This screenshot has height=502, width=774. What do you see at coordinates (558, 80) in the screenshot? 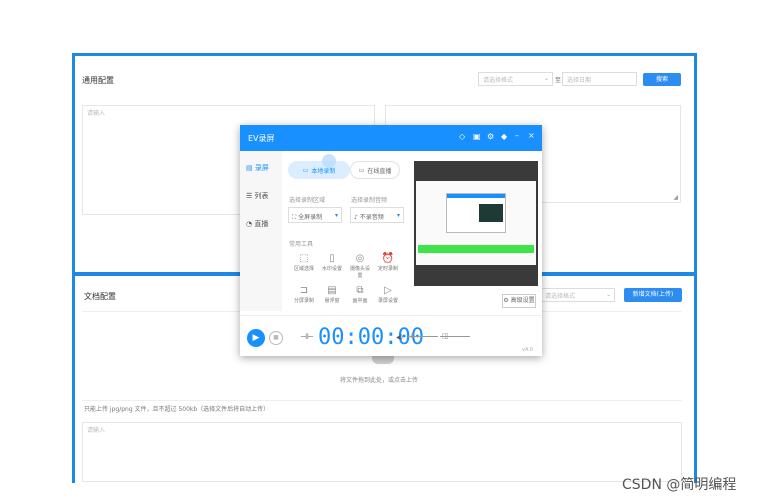
I see `range-separator: 至` at bounding box center [558, 80].